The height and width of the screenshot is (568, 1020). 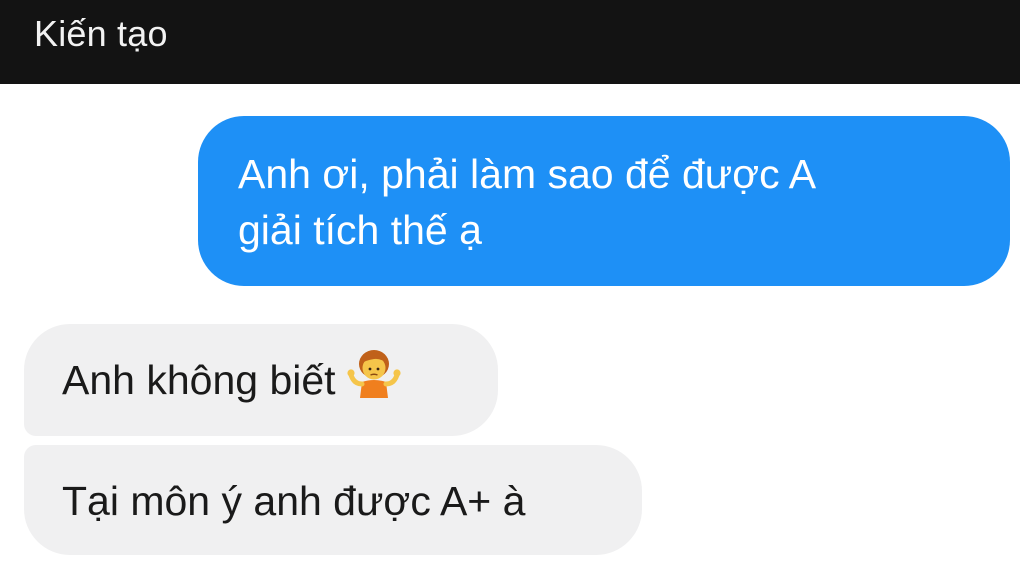 What do you see at coordinates (101, 34) in the screenshot?
I see `conversation-title: Kiến tạo` at bounding box center [101, 34].